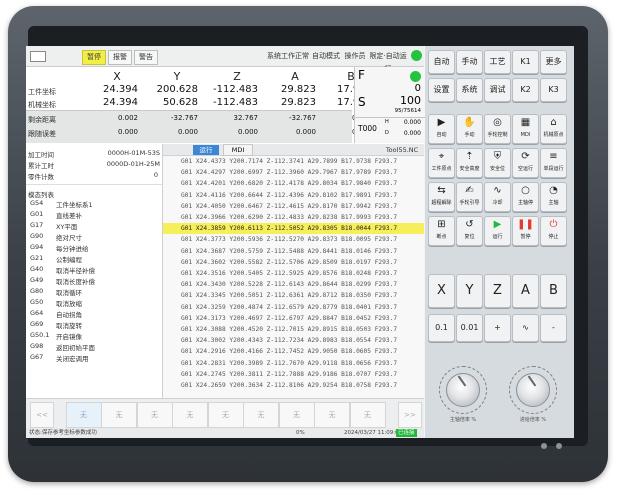 Image resolution: width=622 pixels, height=490 pixels. Describe the element at coordinates (326, 56) in the screenshot. I see `auto-mode-text: 自动模式` at that location.